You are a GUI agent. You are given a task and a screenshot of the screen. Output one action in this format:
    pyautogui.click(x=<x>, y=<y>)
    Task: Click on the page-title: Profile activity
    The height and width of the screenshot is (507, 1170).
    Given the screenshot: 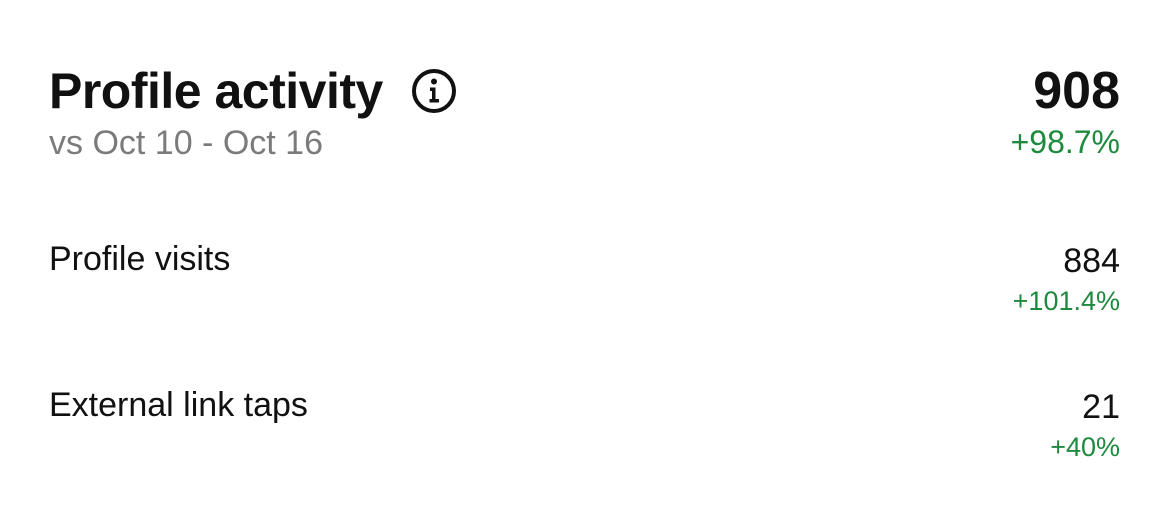 What is the action you would take?
    pyautogui.click(x=216, y=91)
    